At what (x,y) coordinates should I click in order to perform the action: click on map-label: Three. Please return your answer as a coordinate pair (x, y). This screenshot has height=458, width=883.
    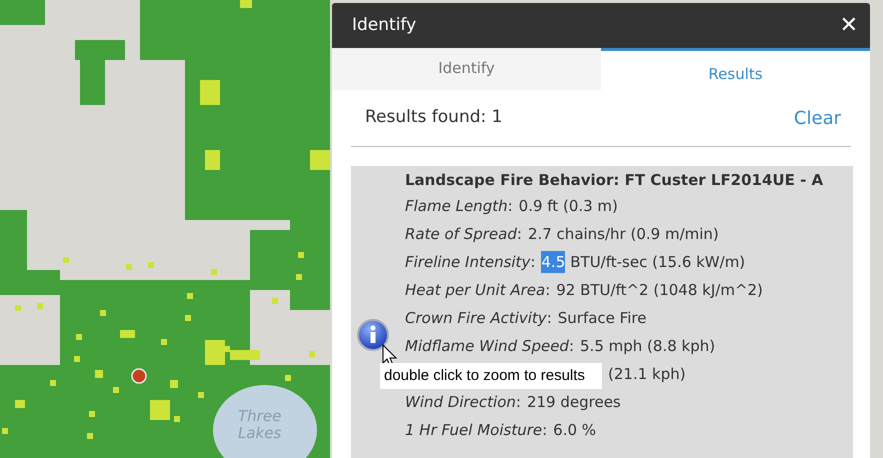
    Looking at the image, I should click on (260, 416).